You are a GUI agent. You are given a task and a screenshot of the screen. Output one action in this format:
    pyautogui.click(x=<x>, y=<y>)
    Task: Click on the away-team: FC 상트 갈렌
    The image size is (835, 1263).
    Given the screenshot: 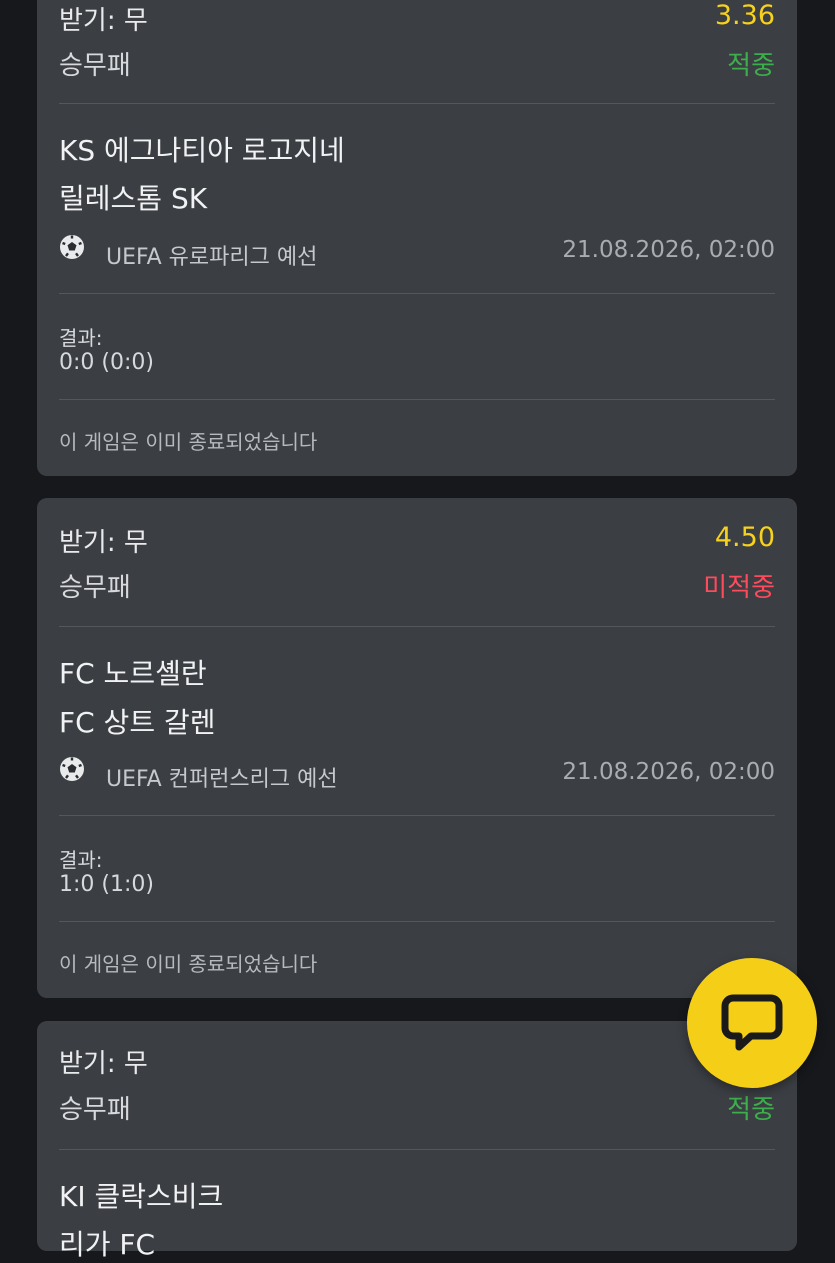 What is the action you would take?
    pyautogui.click(x=137, y=722)
    